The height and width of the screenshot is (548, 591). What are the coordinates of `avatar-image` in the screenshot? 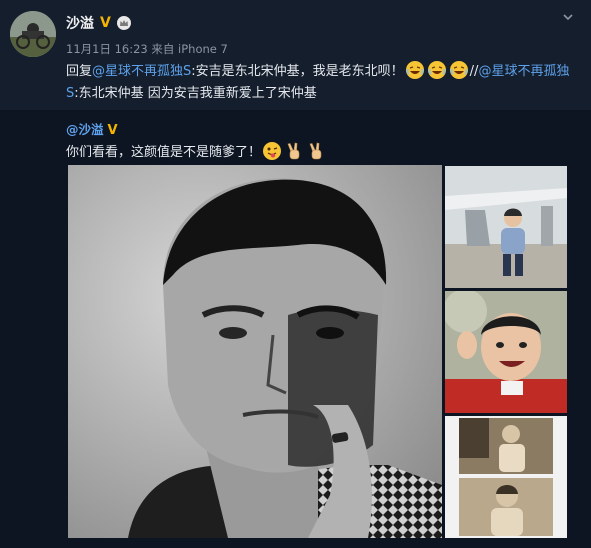 It's located at (33, 34).